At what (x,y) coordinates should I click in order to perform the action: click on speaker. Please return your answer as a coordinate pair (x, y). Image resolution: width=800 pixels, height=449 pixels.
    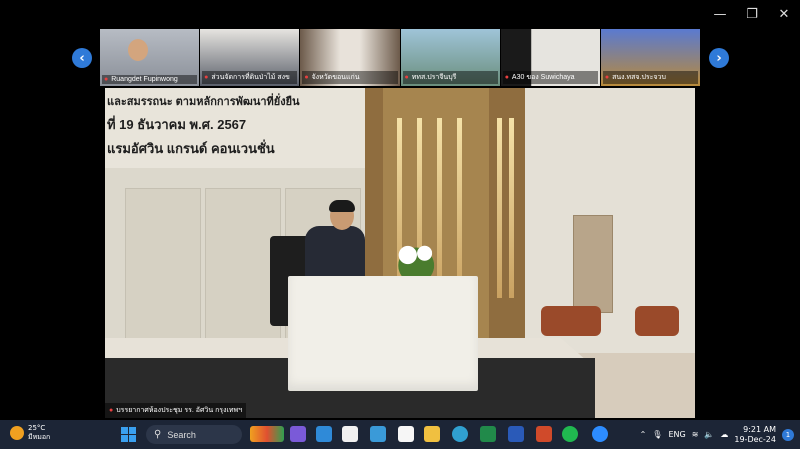
    Looking at the image, I should click on (335, 251).